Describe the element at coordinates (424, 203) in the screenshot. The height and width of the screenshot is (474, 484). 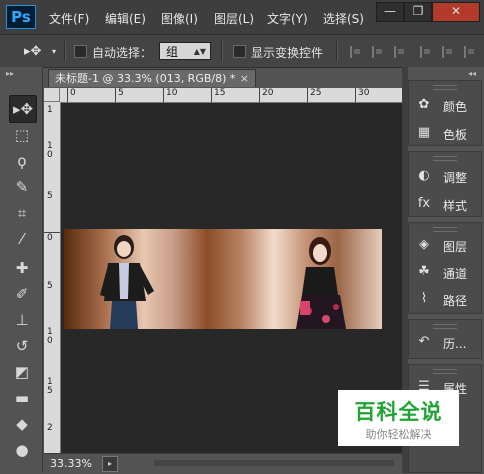
I see `styles-icon: fx` at that location.